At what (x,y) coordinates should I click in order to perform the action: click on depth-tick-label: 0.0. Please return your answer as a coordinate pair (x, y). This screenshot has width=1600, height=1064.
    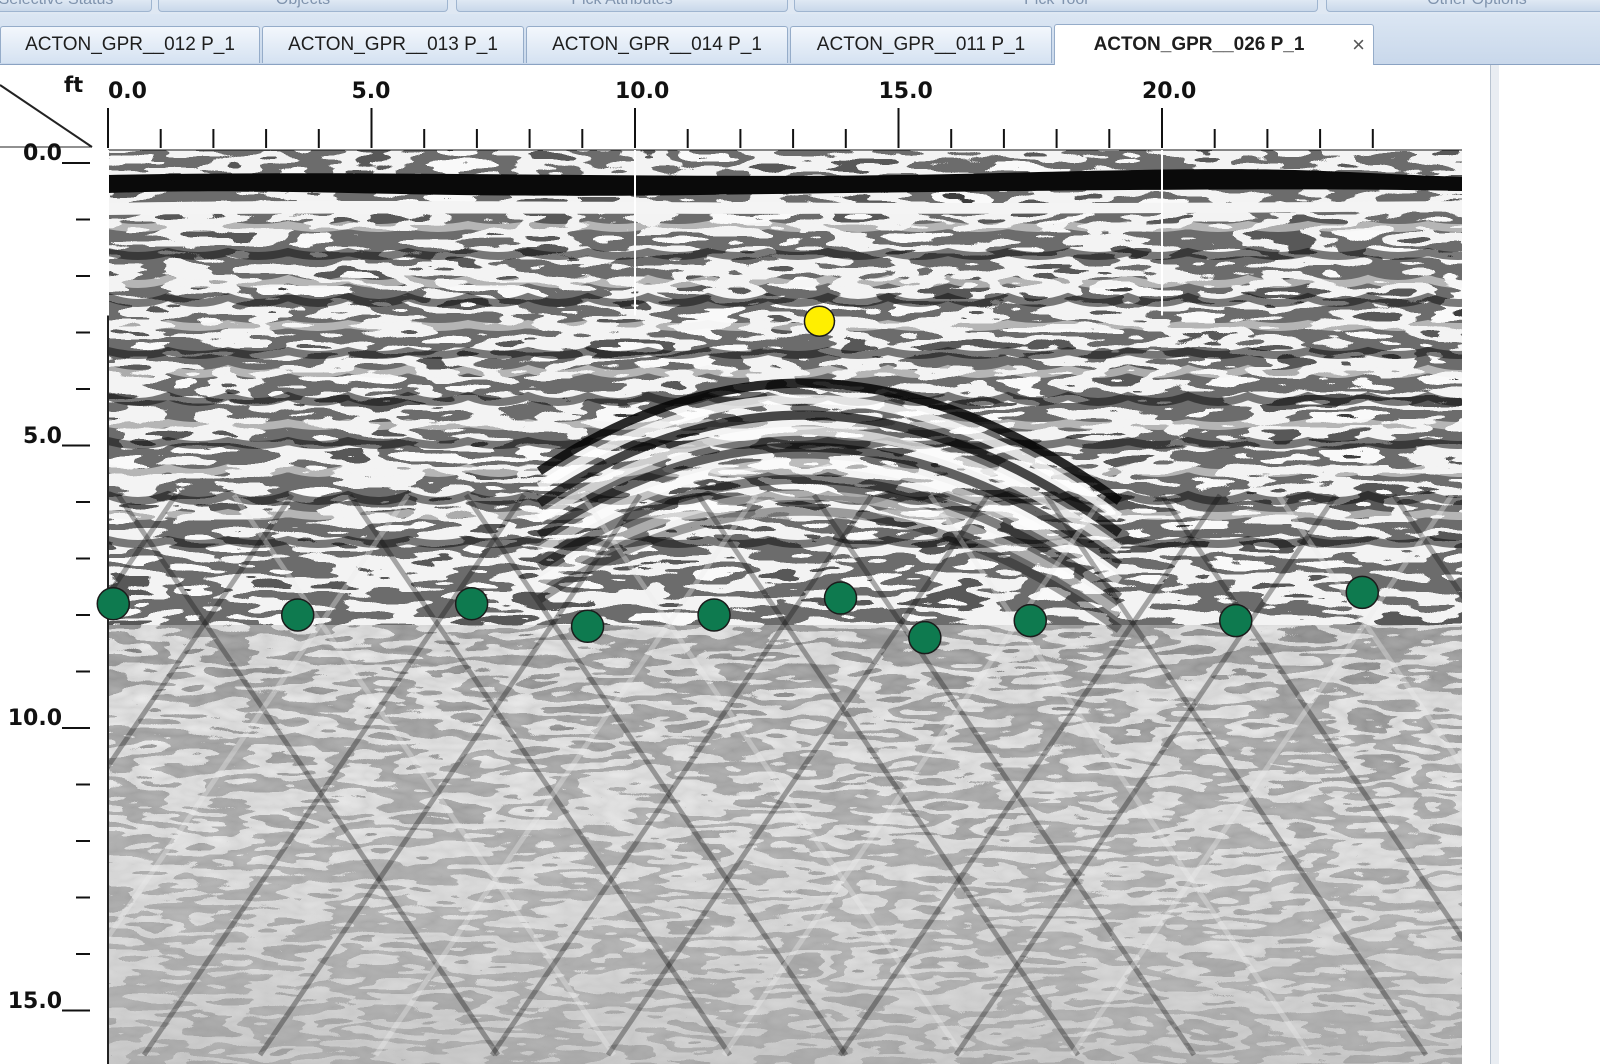
    Looking at the image, I should click on (42, 153).